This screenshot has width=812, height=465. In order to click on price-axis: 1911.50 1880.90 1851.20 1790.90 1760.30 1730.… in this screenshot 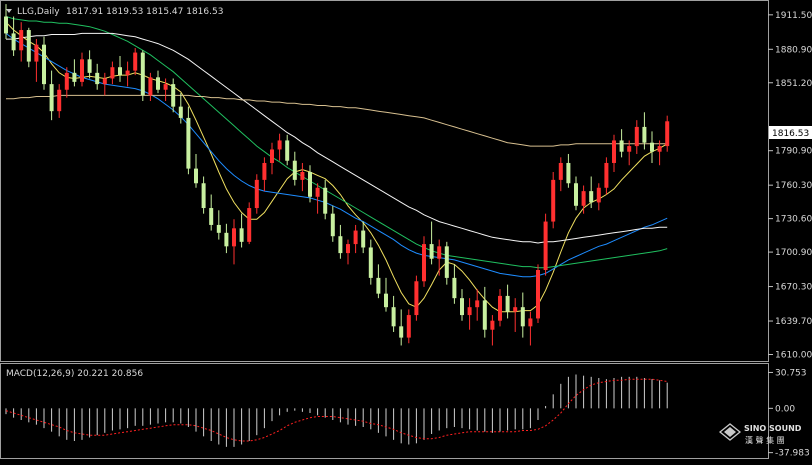, I will do `click(790, 185)`.